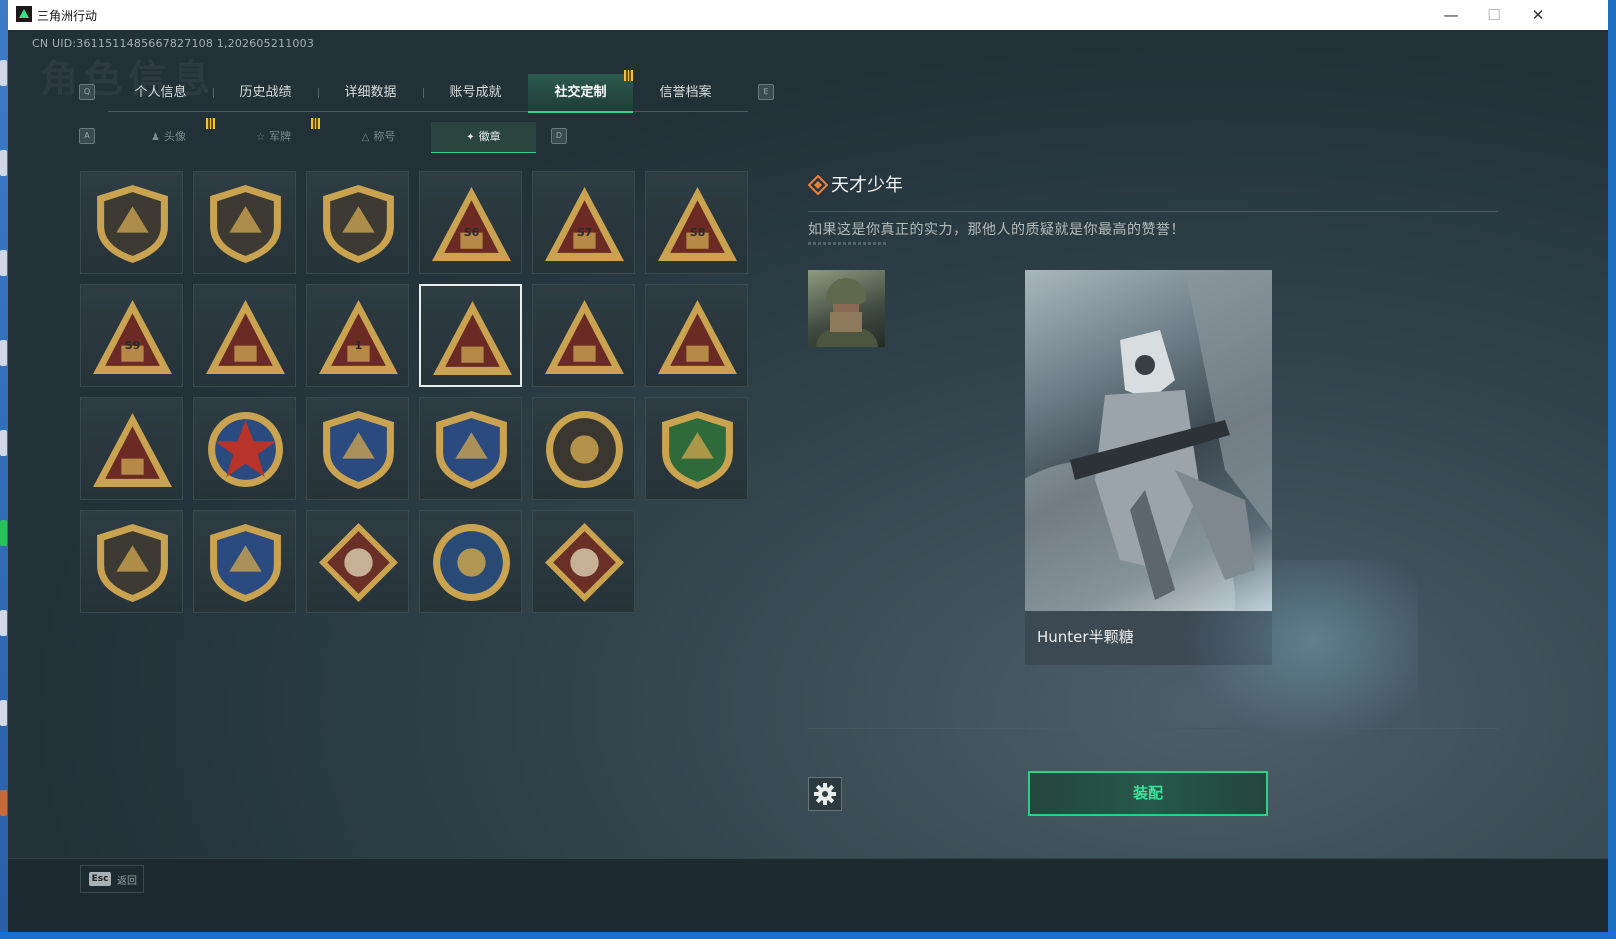 This screenshot has width=1616, height=939. What do you see at coordinates (244, 561) in the screenshot?
I see `crossed-rifle-badge` at bounding box center [244, 561].